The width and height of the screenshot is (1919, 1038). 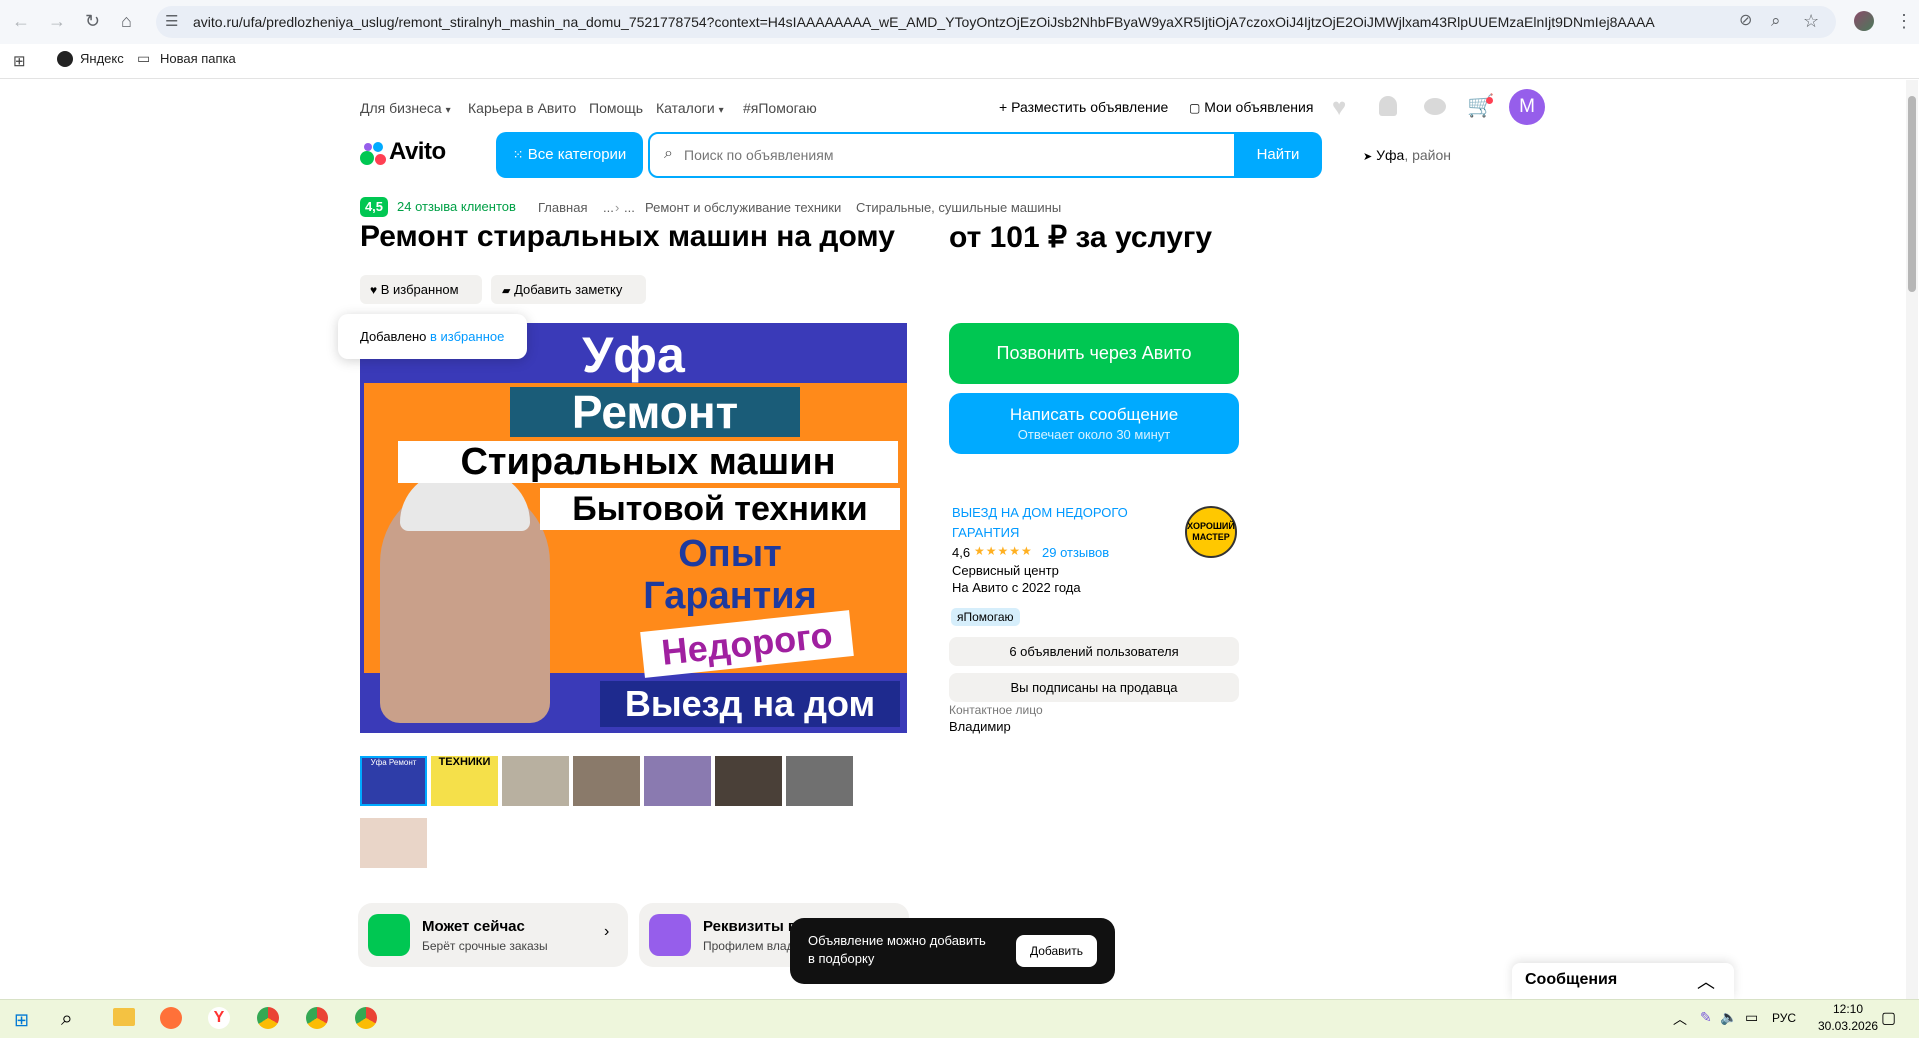 I want to click on firefox-icon, so click(x=171, y=1018).